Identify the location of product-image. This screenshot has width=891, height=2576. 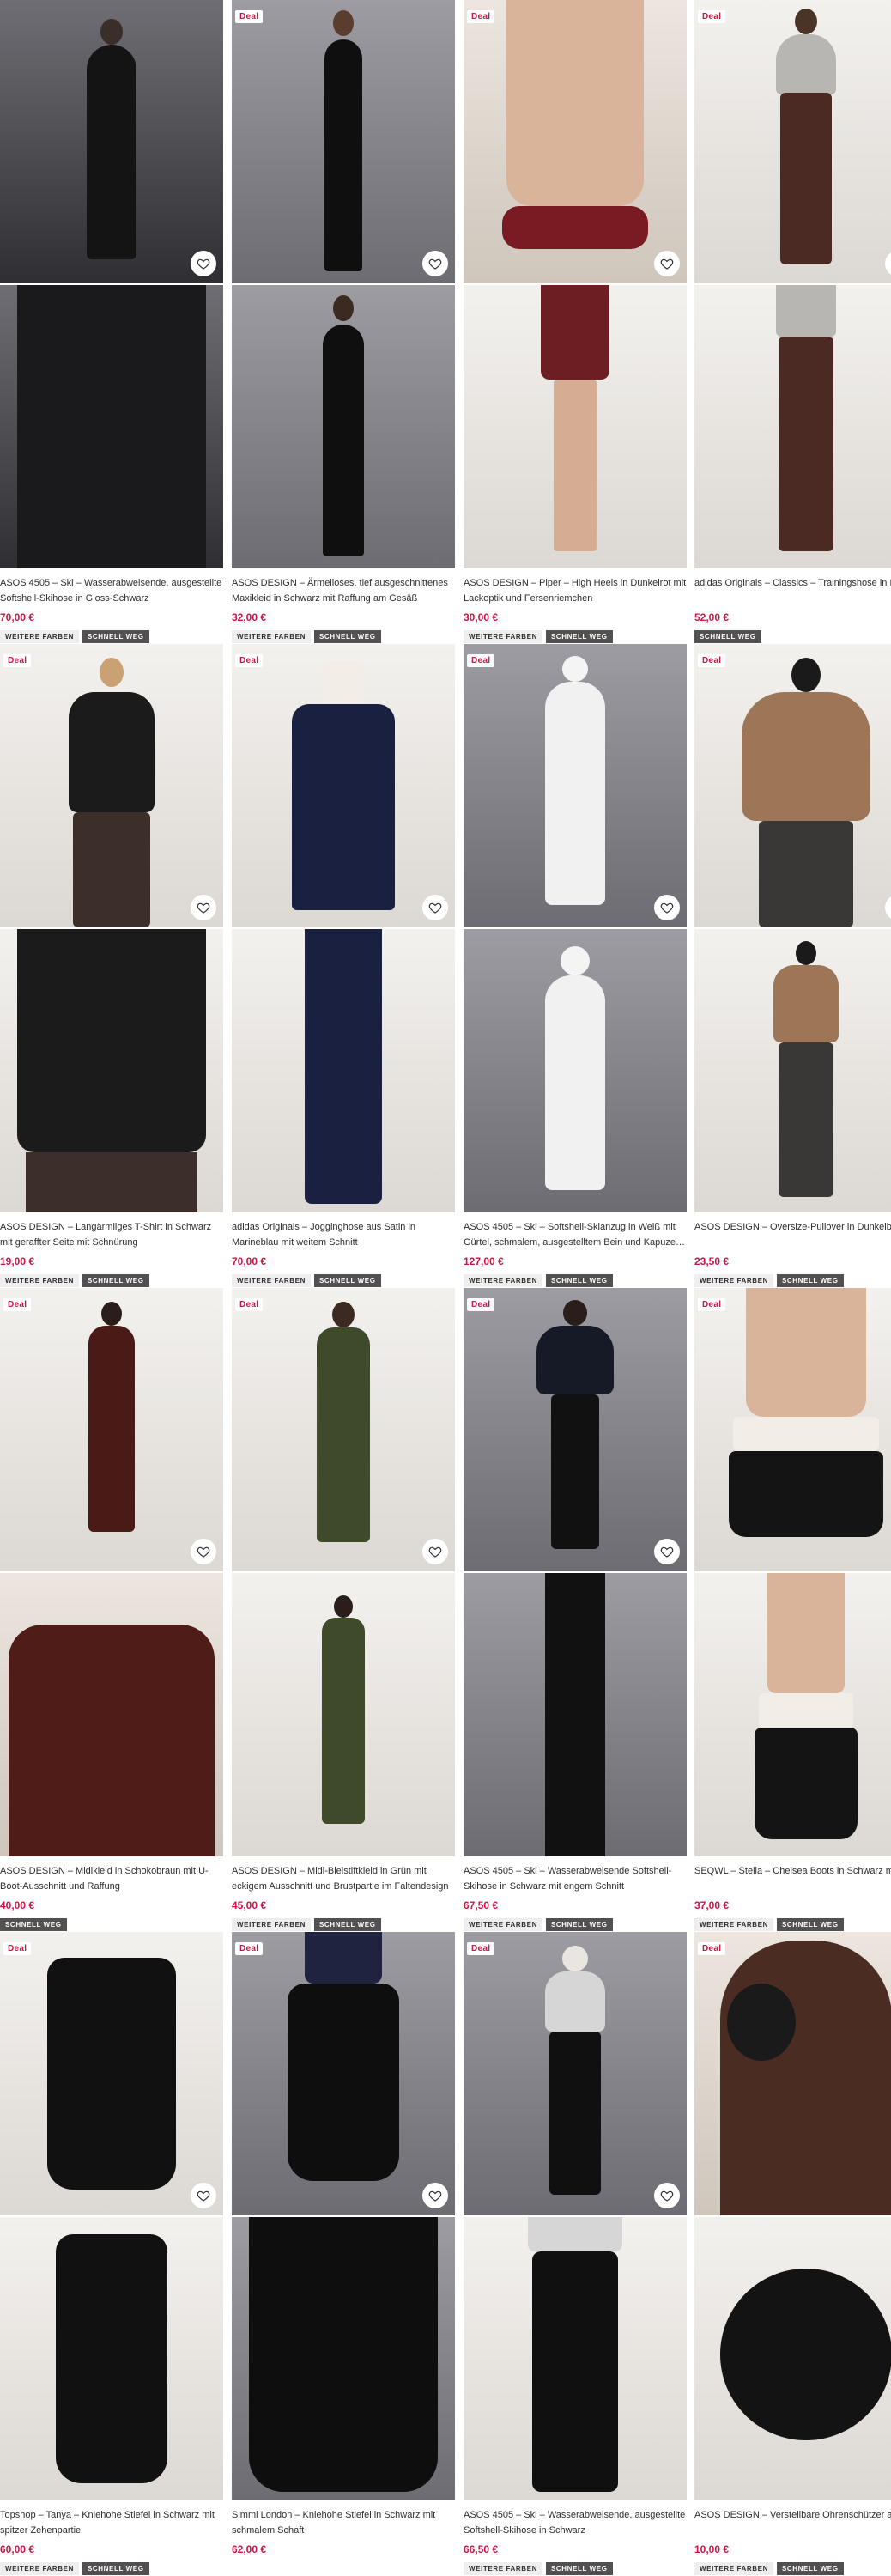
(111, 142).